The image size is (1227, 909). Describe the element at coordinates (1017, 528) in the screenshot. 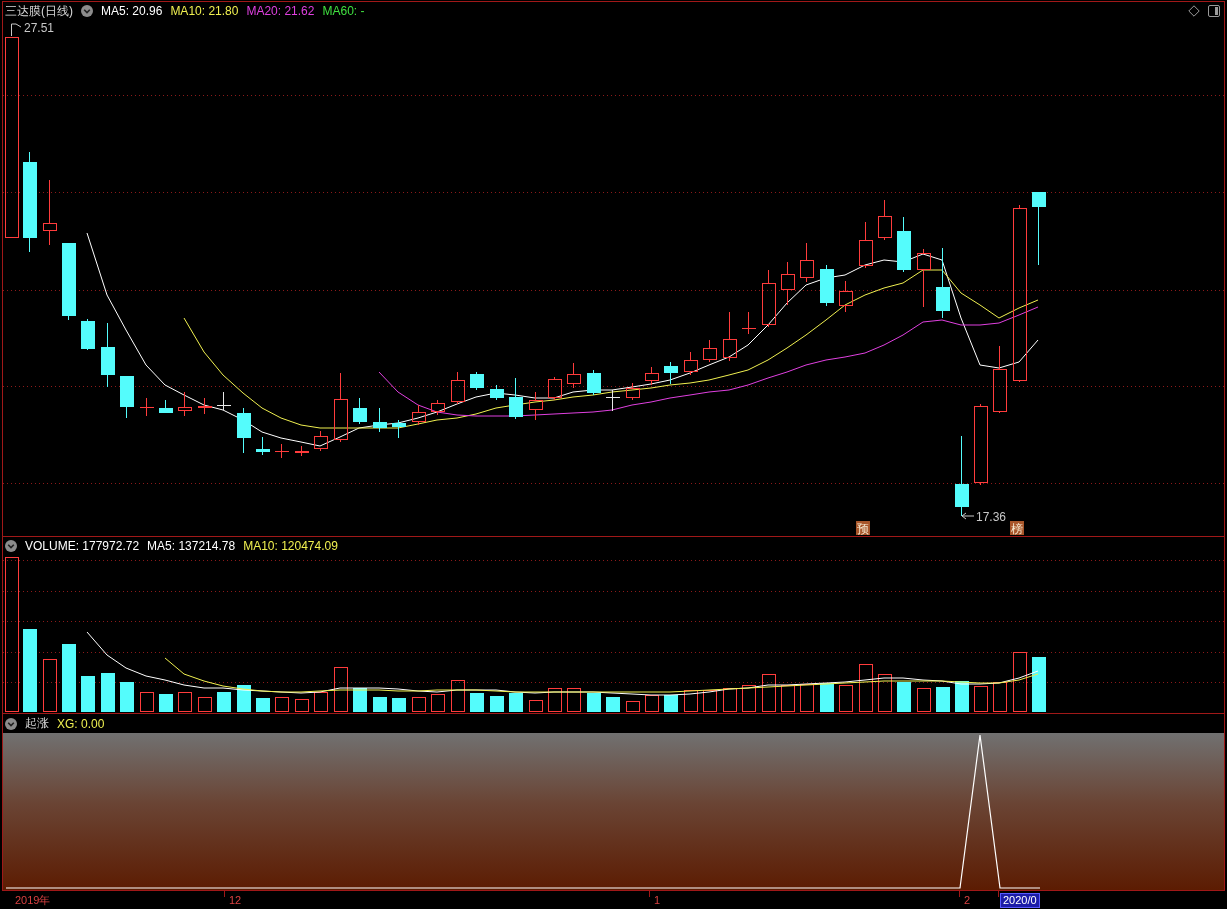

I see `event-marker: 榜` at that location.